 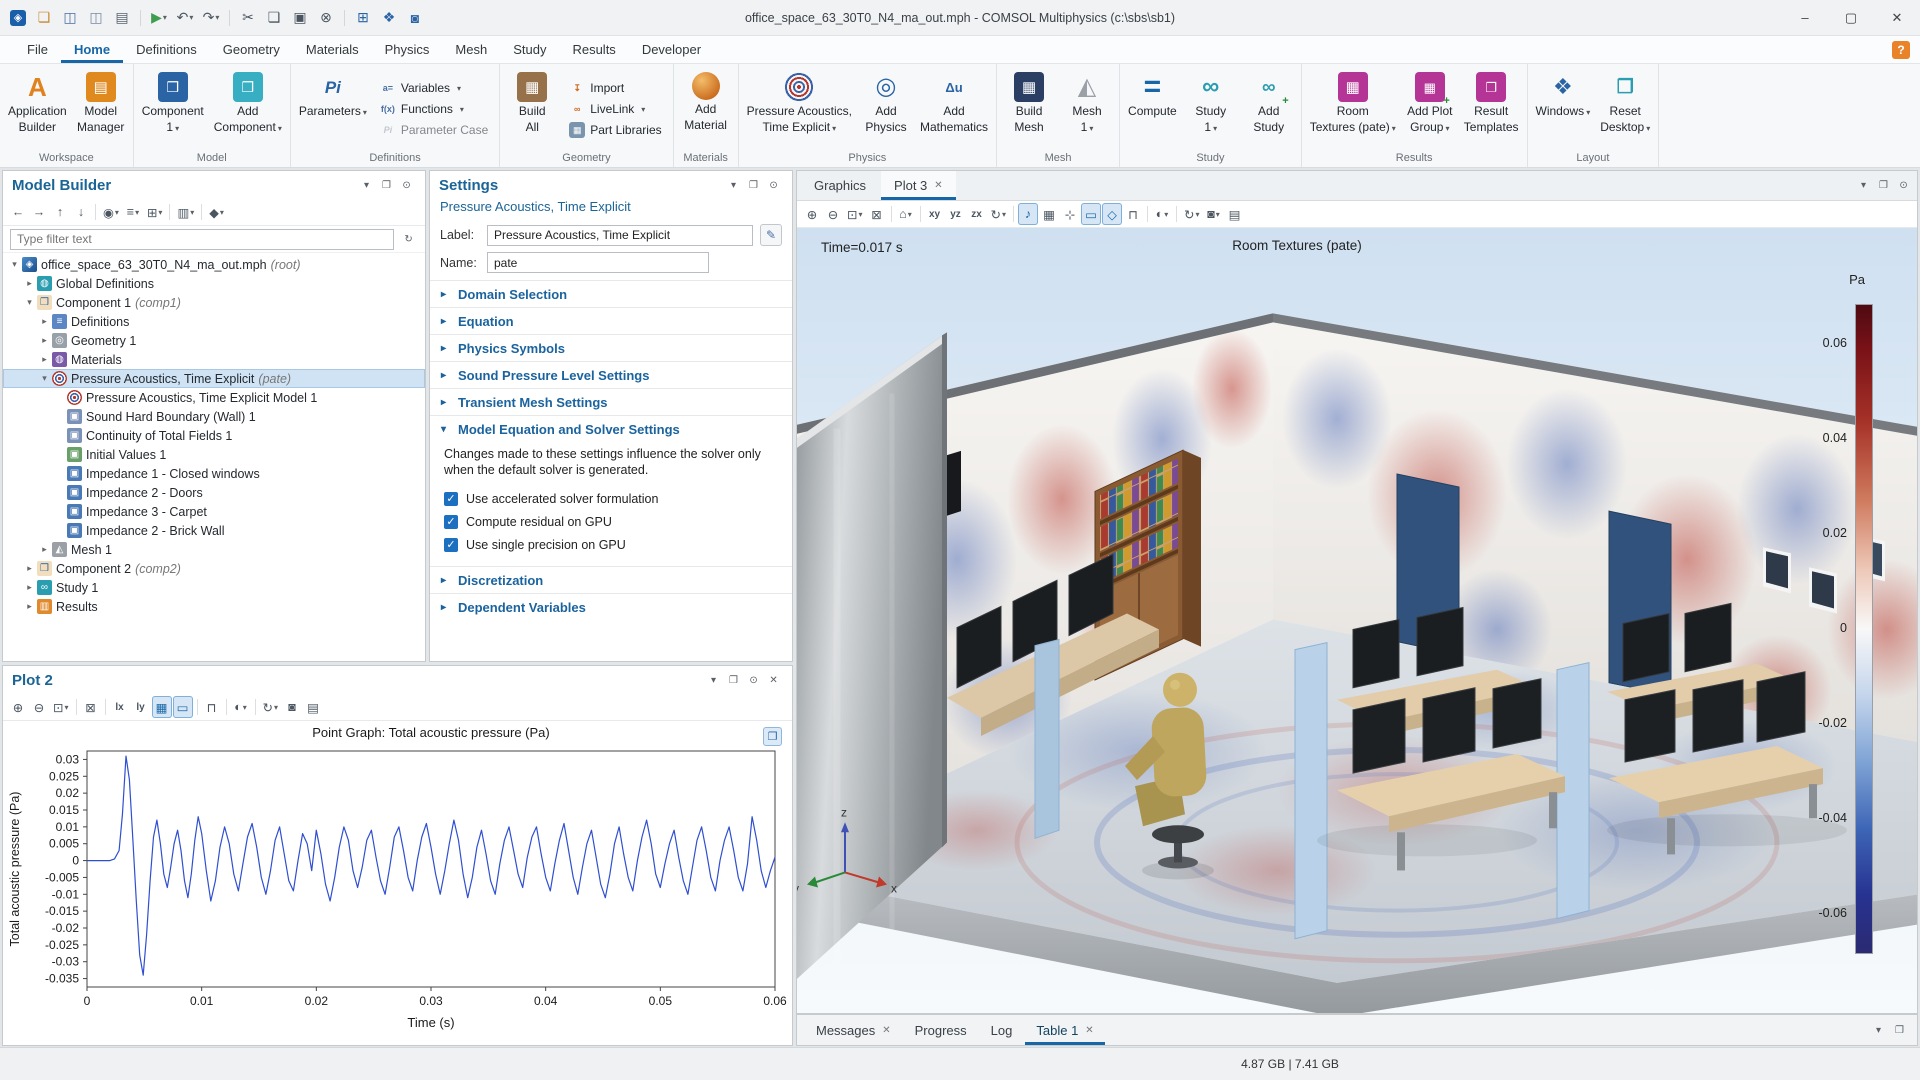 I want to click on redo-button: ↷ ▾, so click(x=211, y=18).